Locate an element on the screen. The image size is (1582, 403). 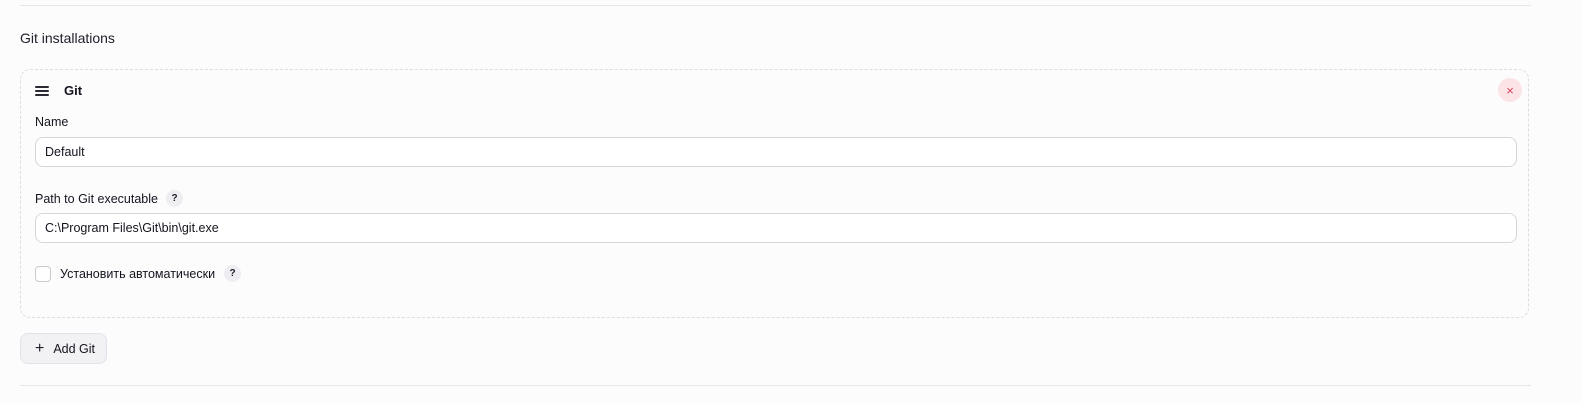
name-label-text: Name is located at coordinates (52, 122).